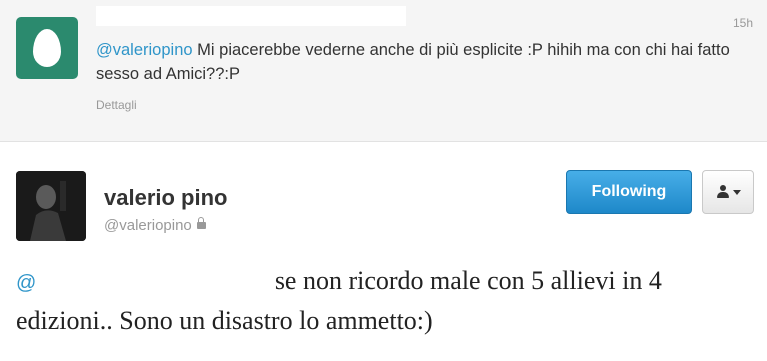 The image size is (767, 361). What do you see at coordinates (629, 192) in the screenshot?
I see `following-button: Following` at bounding box center [629, 192].